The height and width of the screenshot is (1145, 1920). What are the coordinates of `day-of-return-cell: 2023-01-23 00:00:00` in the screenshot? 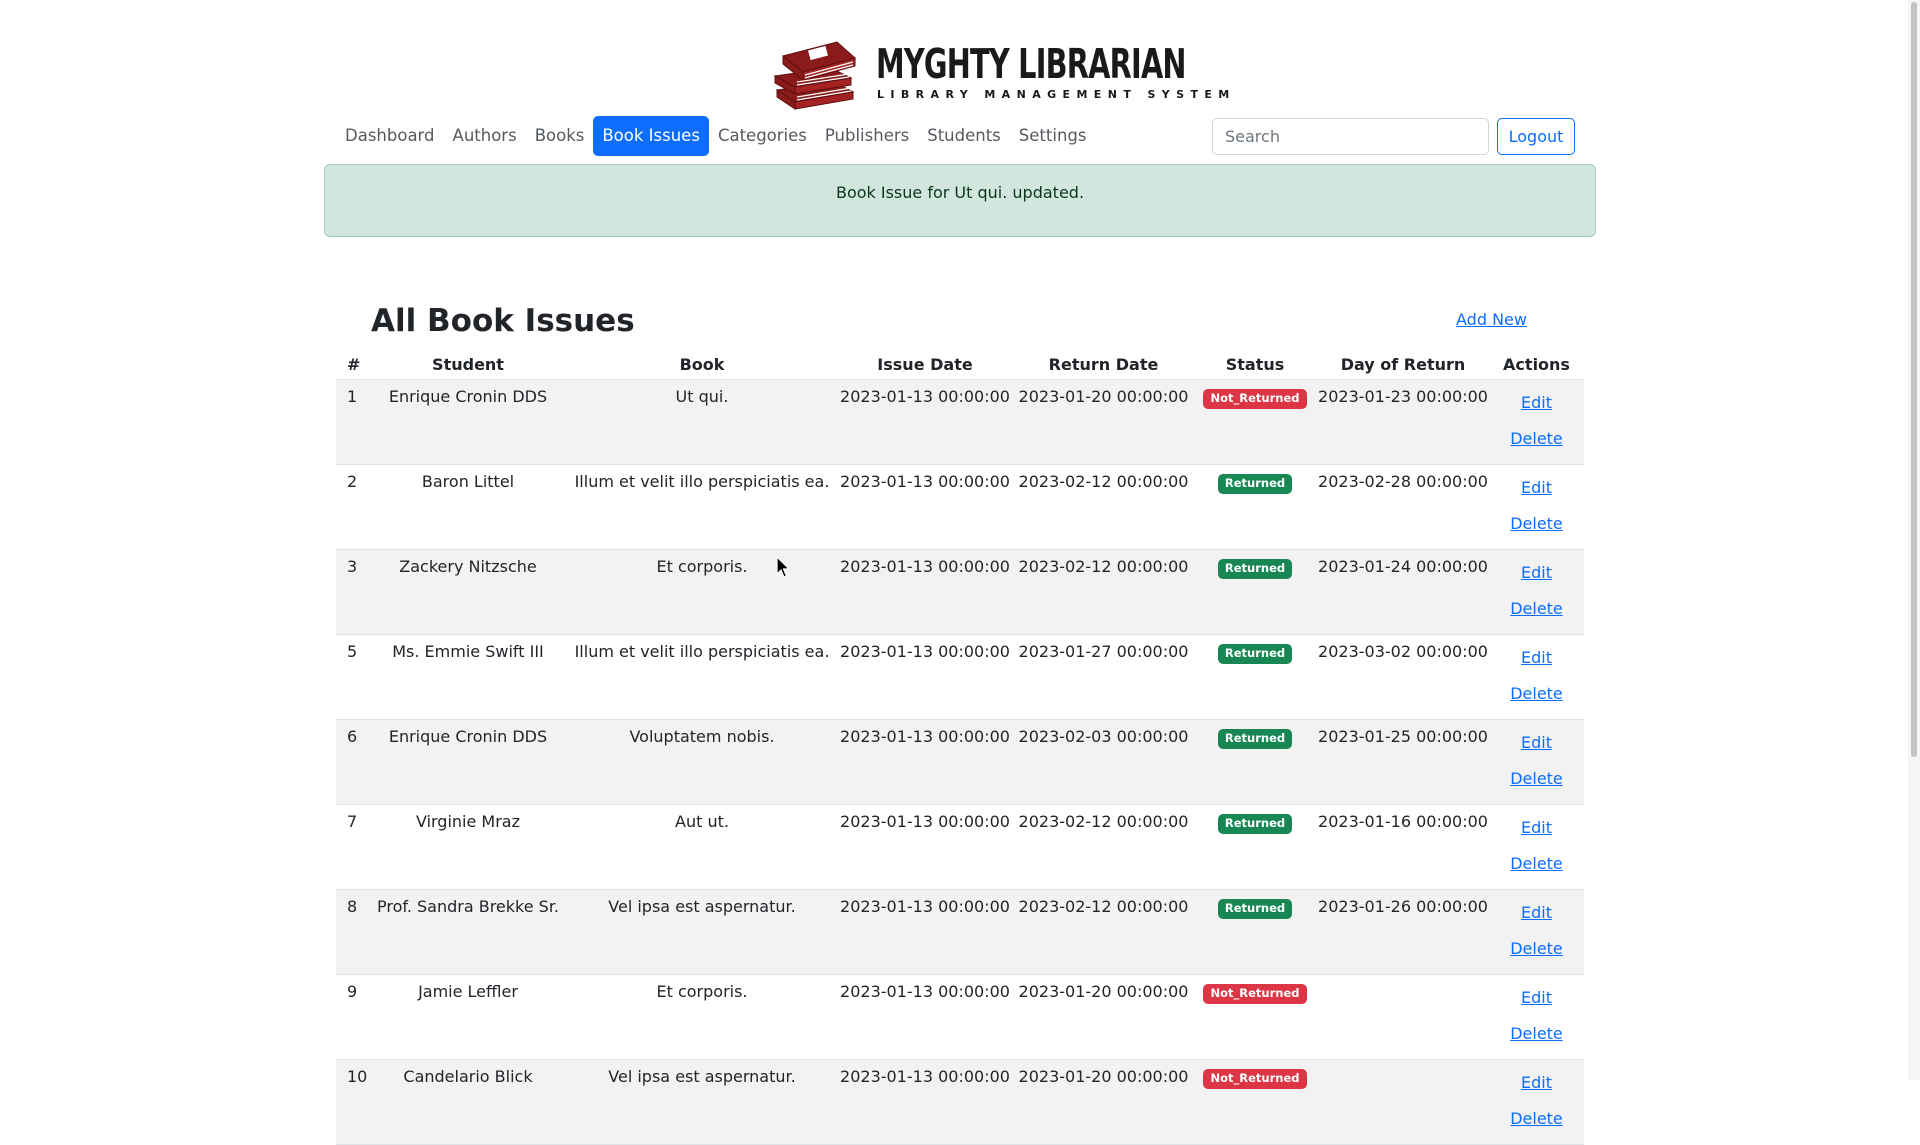 It's located at (1403, 422).